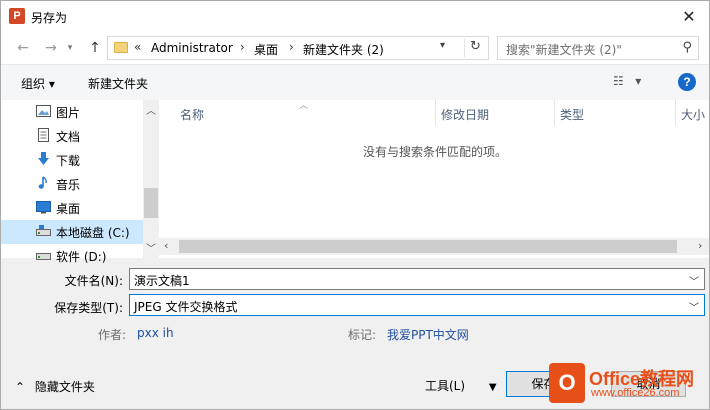 Image resolution: width=710 pixels, height=410 pixels. I want to click on scroll-up-icon: ︿, so click(151, 109).